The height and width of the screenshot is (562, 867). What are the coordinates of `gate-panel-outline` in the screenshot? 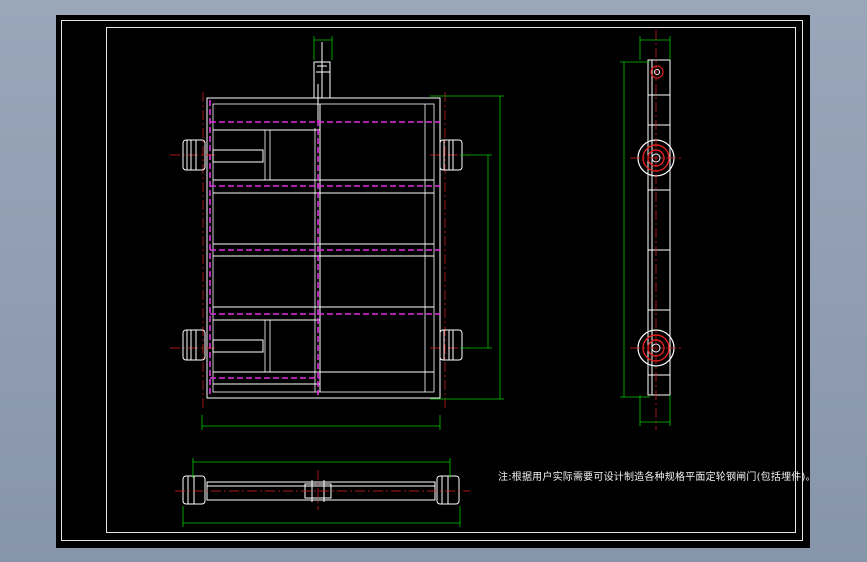 It's located at (323, 248).